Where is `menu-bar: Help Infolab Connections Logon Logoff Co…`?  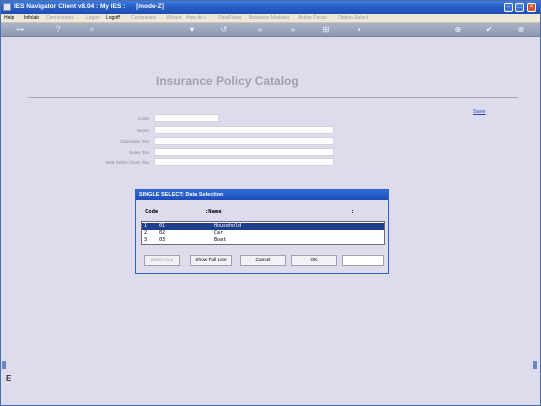
menu-bar: Help Infolab Connections Logon Logoff Co… is located at coordinates (270, 18).